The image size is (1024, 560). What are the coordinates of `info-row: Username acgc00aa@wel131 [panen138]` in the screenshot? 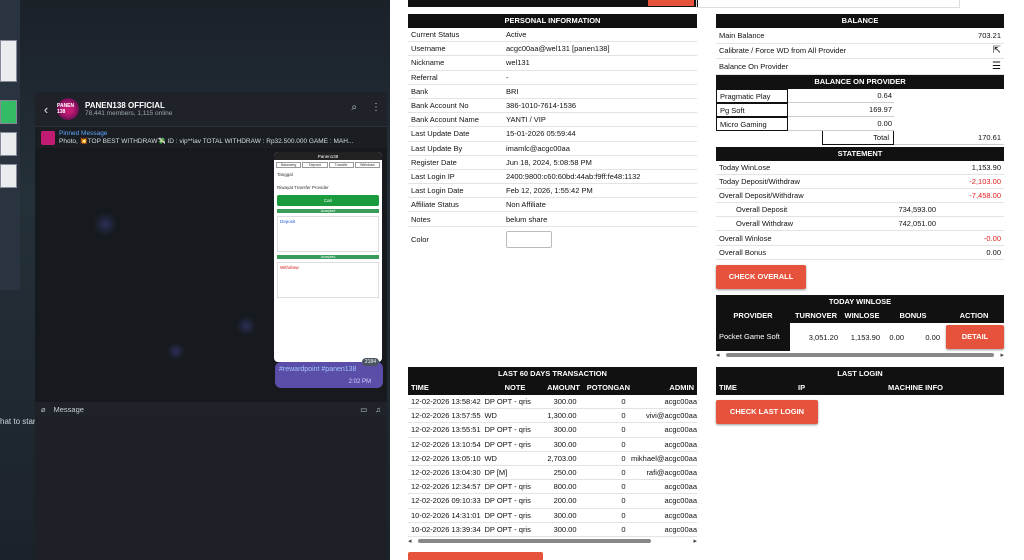 It's located at (552, 49).